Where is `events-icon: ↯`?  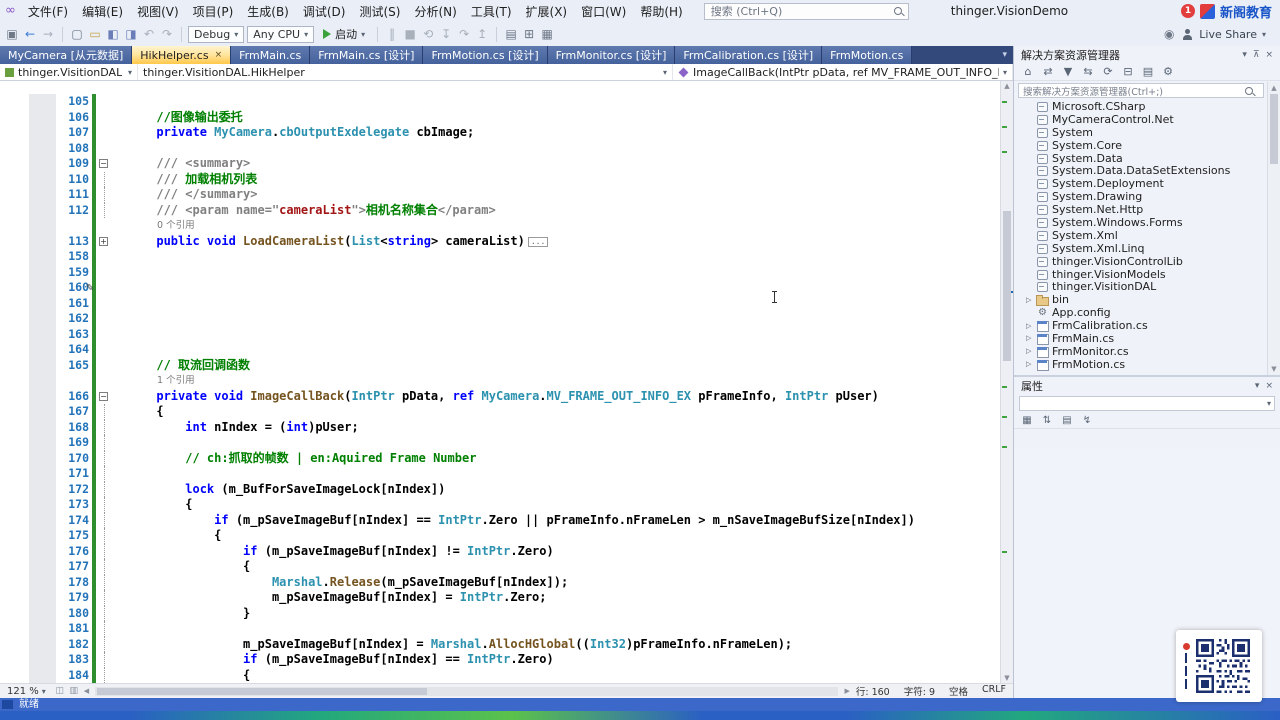 events-icon: ↯ is located at coordinates (1087, 421).